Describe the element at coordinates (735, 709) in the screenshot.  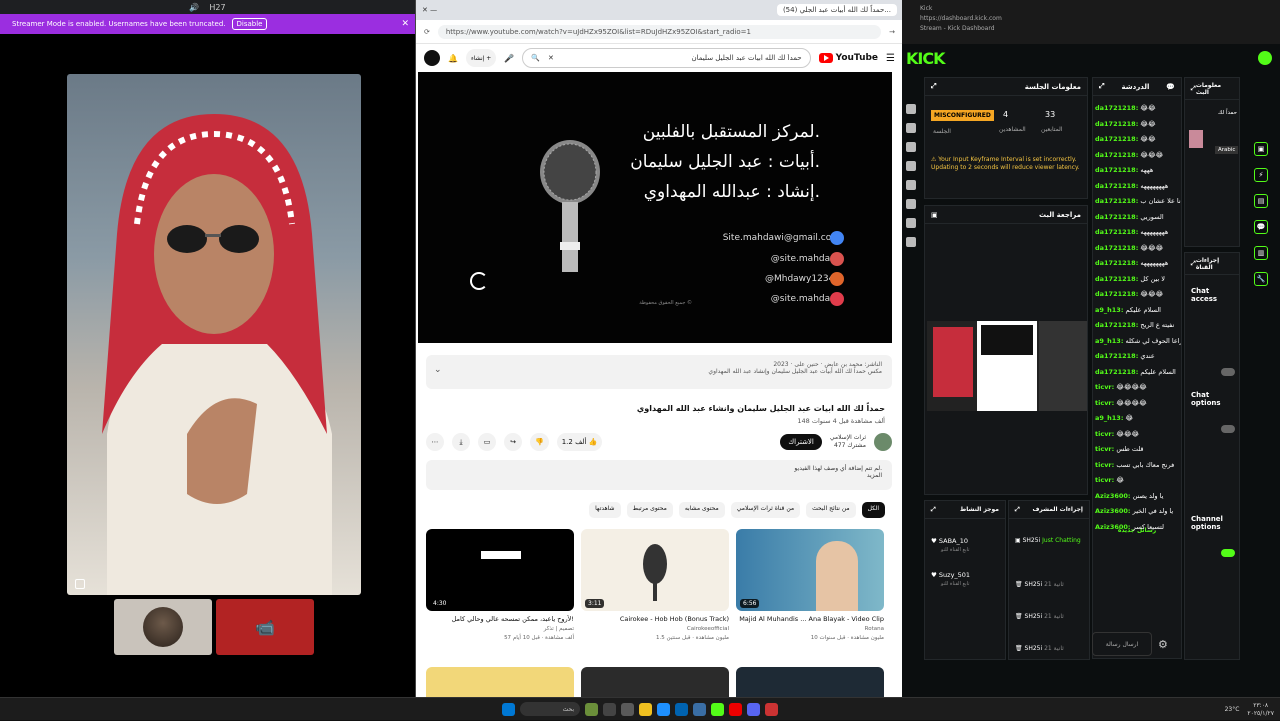
I see `youtube-icon` at that location.